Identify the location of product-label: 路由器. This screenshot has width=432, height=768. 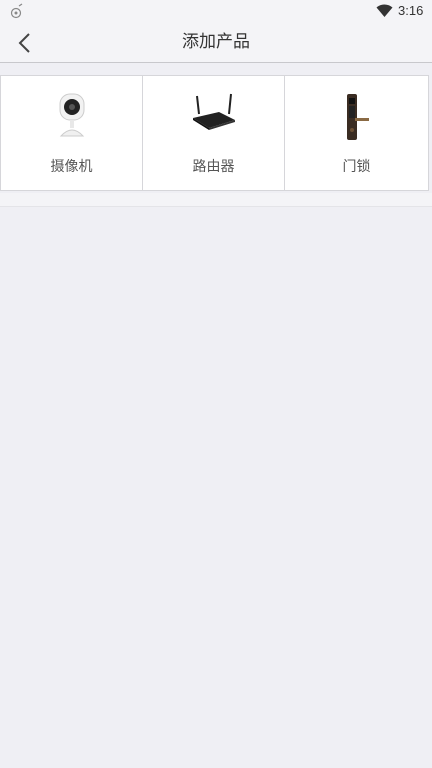
(213, 167).